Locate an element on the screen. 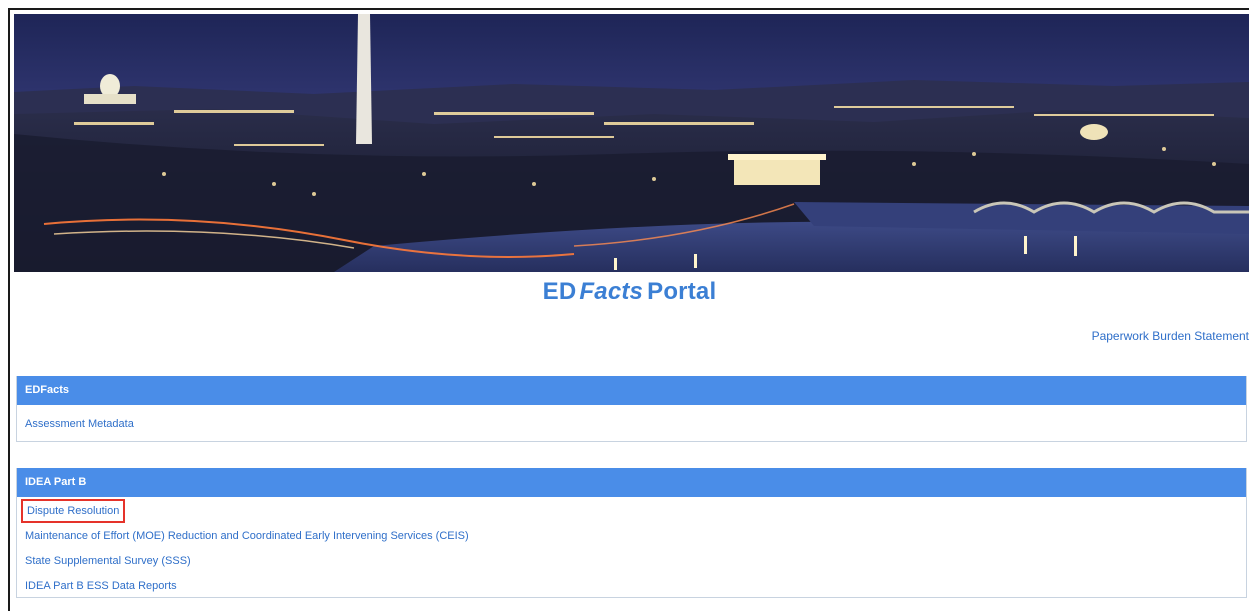 The width and height of the screenshot is (1249, 611). section-edfacts: EDFacts Assessment Metadata is located at coordinates (631, 409).